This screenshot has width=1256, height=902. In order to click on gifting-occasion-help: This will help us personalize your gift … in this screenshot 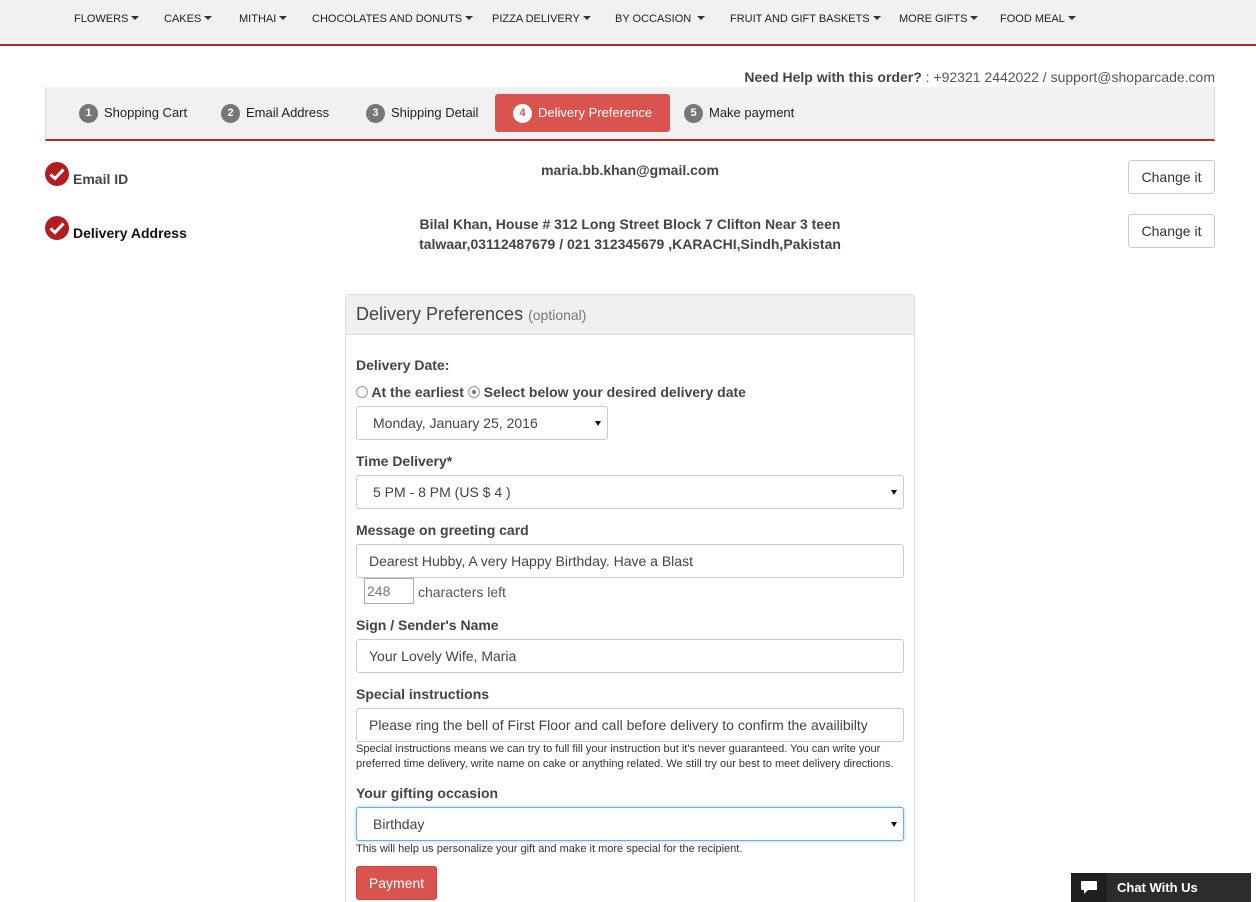, I will do `click(549, 849)`.